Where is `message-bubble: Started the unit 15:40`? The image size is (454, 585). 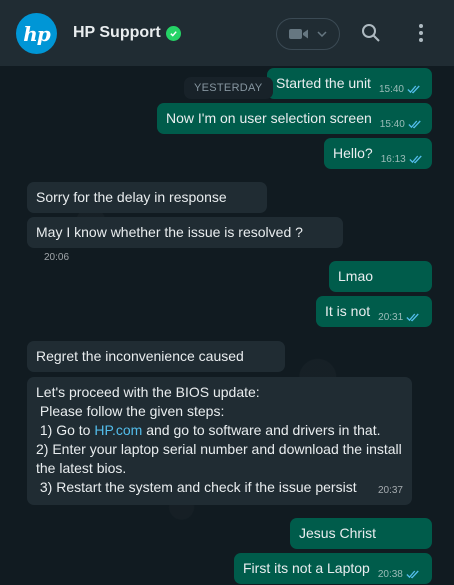 message-bubble: Started the unit 15:40 is located at coordinates (349, 83).